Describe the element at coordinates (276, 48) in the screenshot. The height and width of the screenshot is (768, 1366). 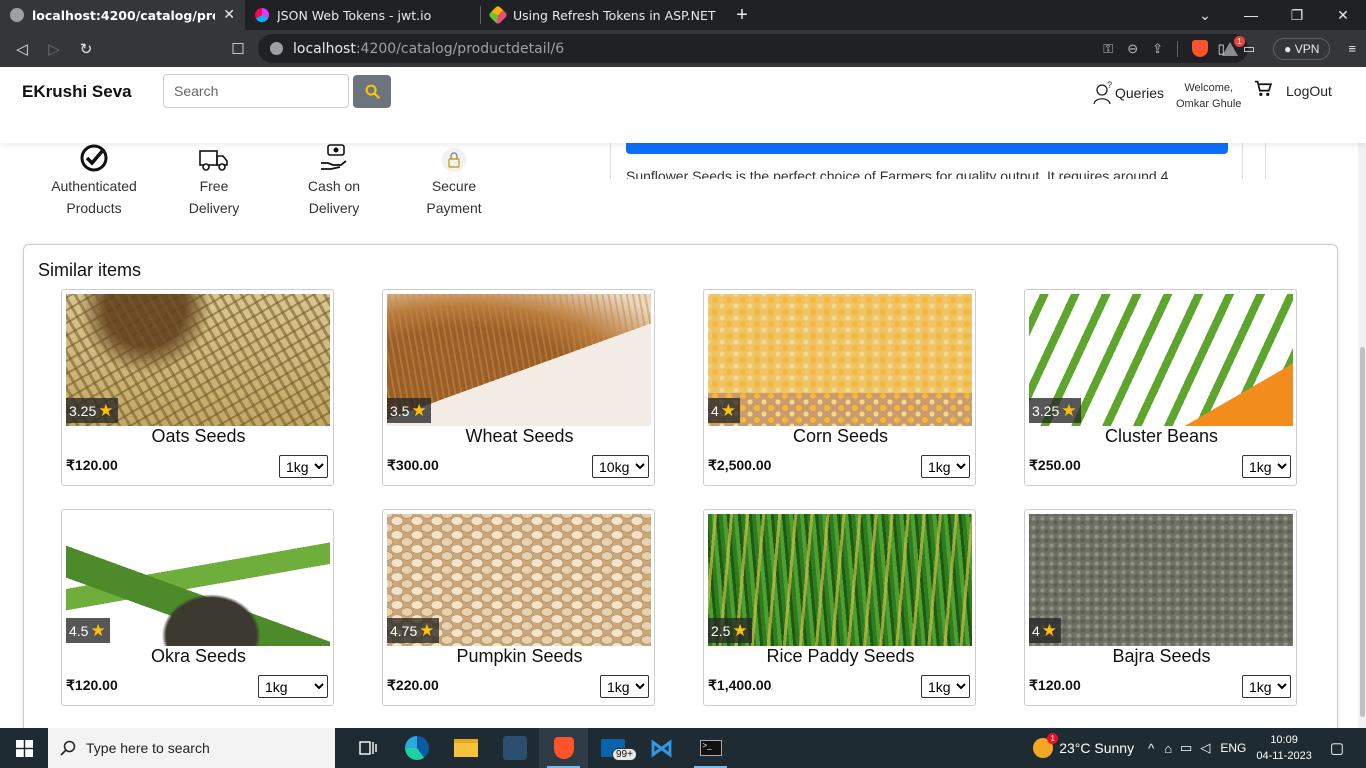
I see `site-info-icon` at that location.